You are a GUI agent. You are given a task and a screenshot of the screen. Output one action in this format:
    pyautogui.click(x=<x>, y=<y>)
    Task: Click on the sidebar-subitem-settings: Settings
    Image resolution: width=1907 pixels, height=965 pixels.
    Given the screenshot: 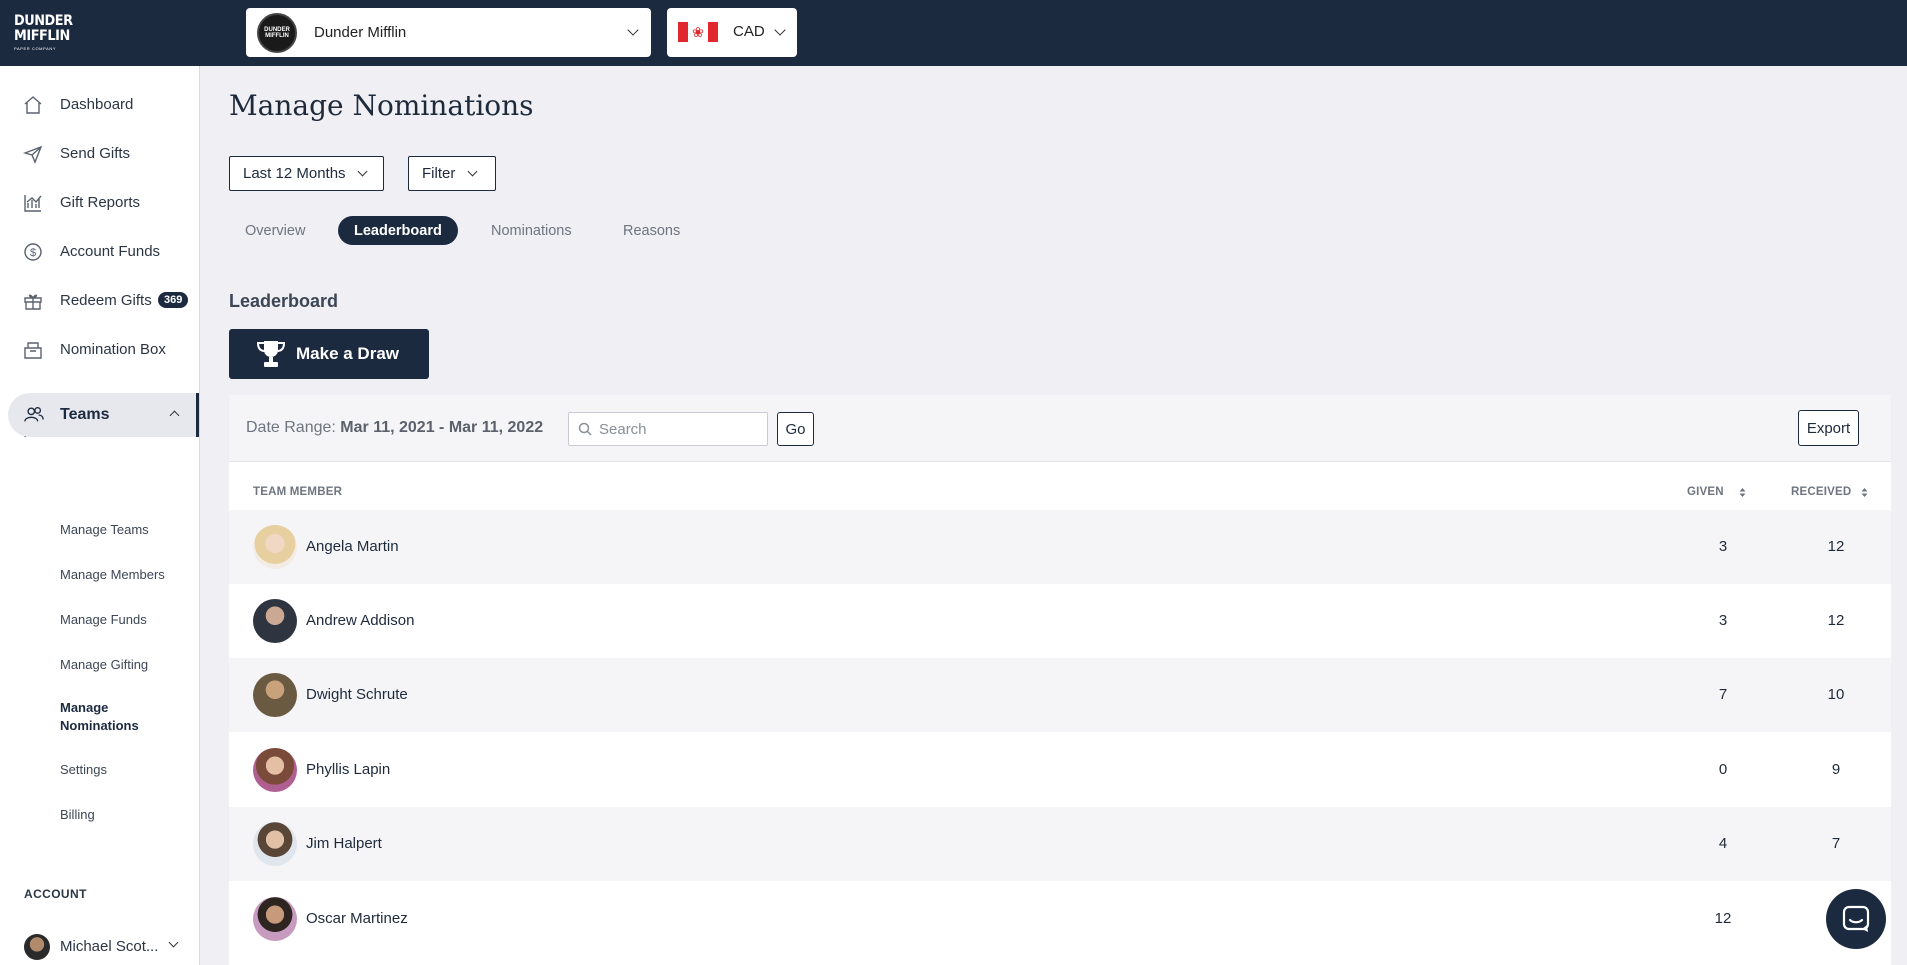 What is the action you would take?
    pyautogui.click(x=83, y=769)
    